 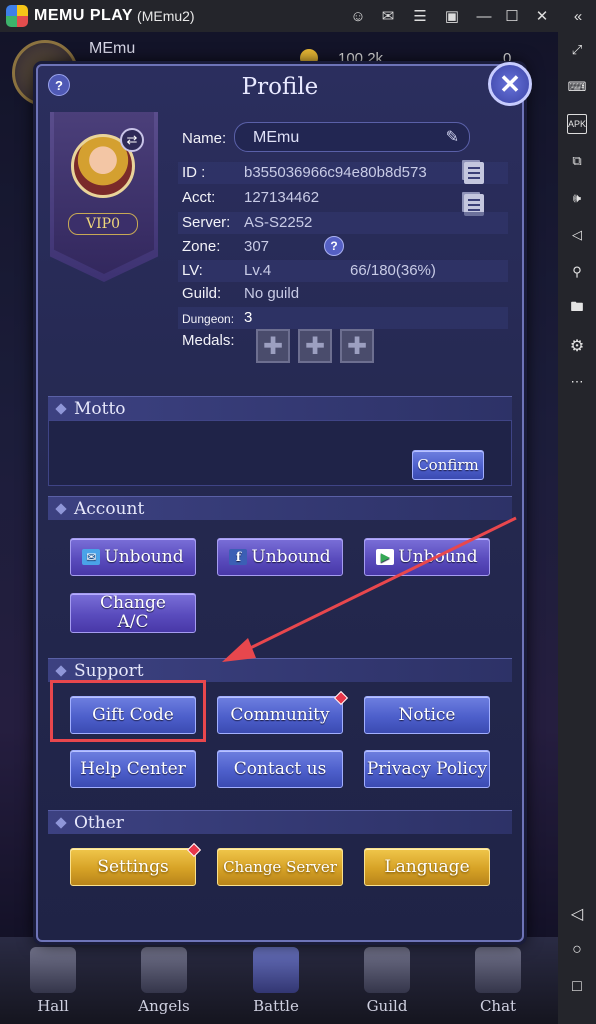 What do you see at coordinates (498, 970) in the screenshot?
I see `chat-icon` at bounding box center [498, 970].